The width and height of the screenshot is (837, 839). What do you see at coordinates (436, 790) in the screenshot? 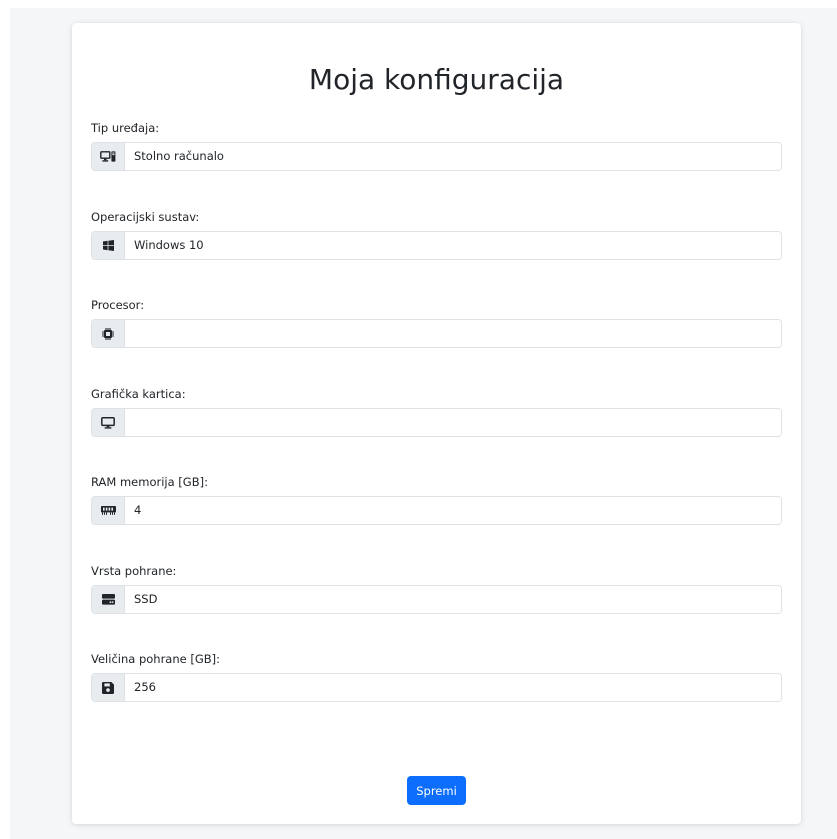
I see `save-button: Spremi` at bounding box center [436, 790].